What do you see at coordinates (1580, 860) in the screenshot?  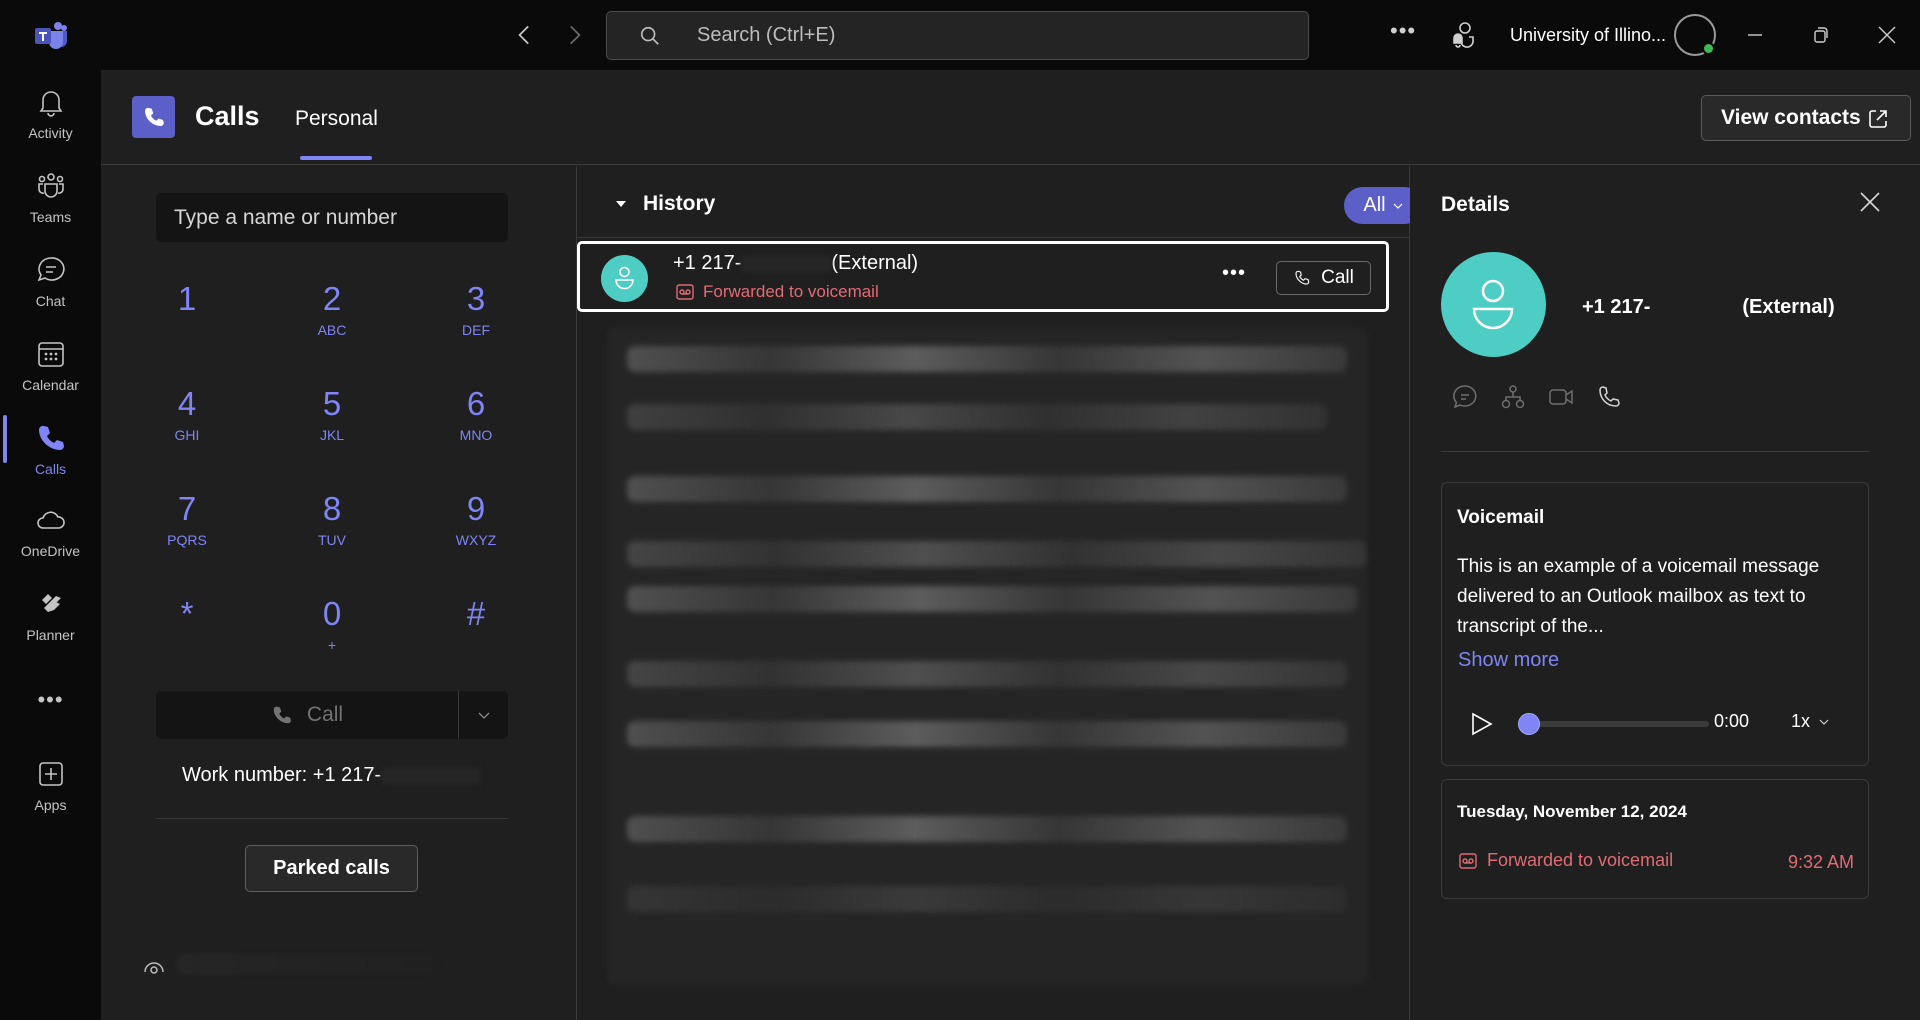 I see `status-text: Forwarded to voicemail` at bounding box center [1580, 860].